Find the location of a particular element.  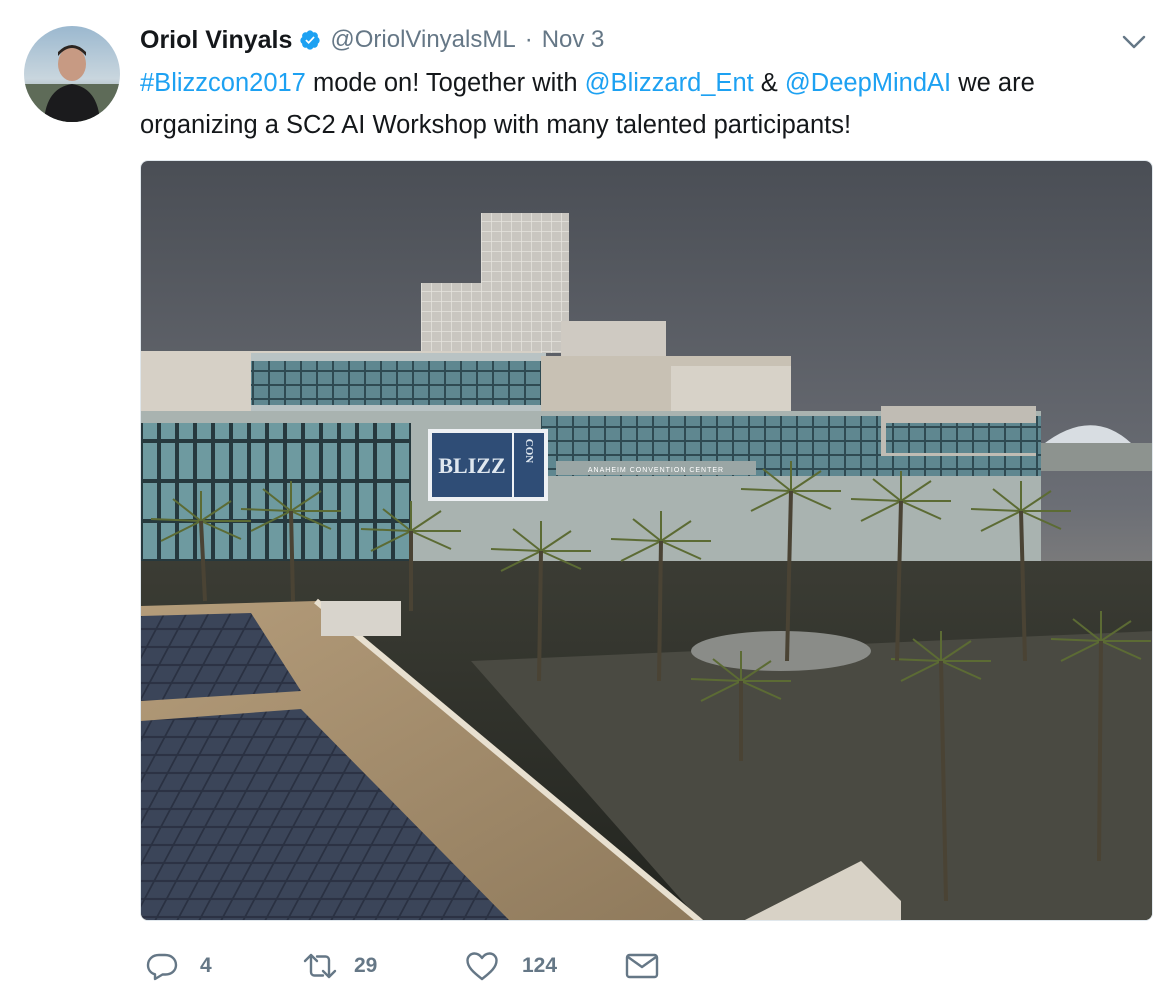

mention-link-blizzard: @Blizzard_Ent is located at coordinates (669, 83).